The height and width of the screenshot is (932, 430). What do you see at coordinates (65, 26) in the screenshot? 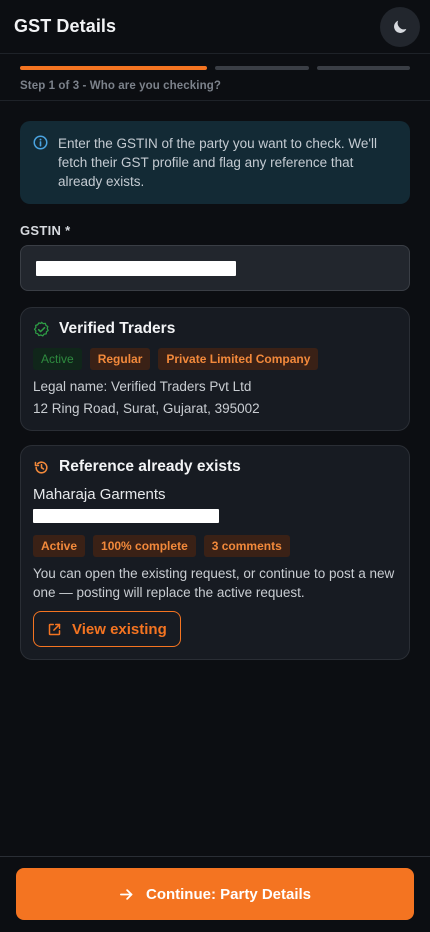
I see `page-title: GST Details` at bounding box center [65, 26].